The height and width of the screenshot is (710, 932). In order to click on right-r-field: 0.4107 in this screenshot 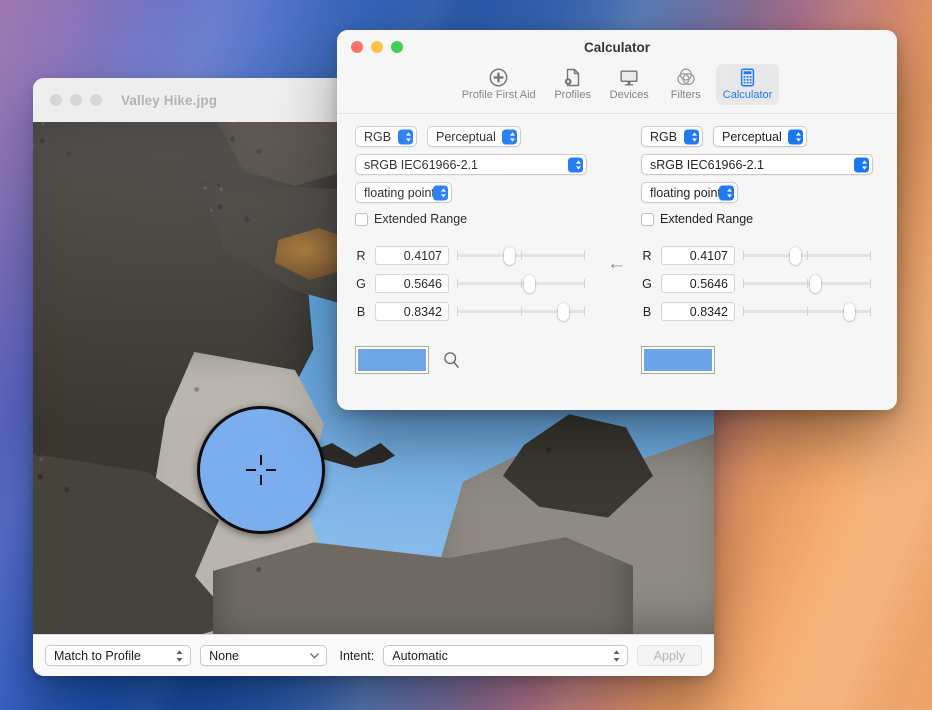, I will do `click(698, 255)`.